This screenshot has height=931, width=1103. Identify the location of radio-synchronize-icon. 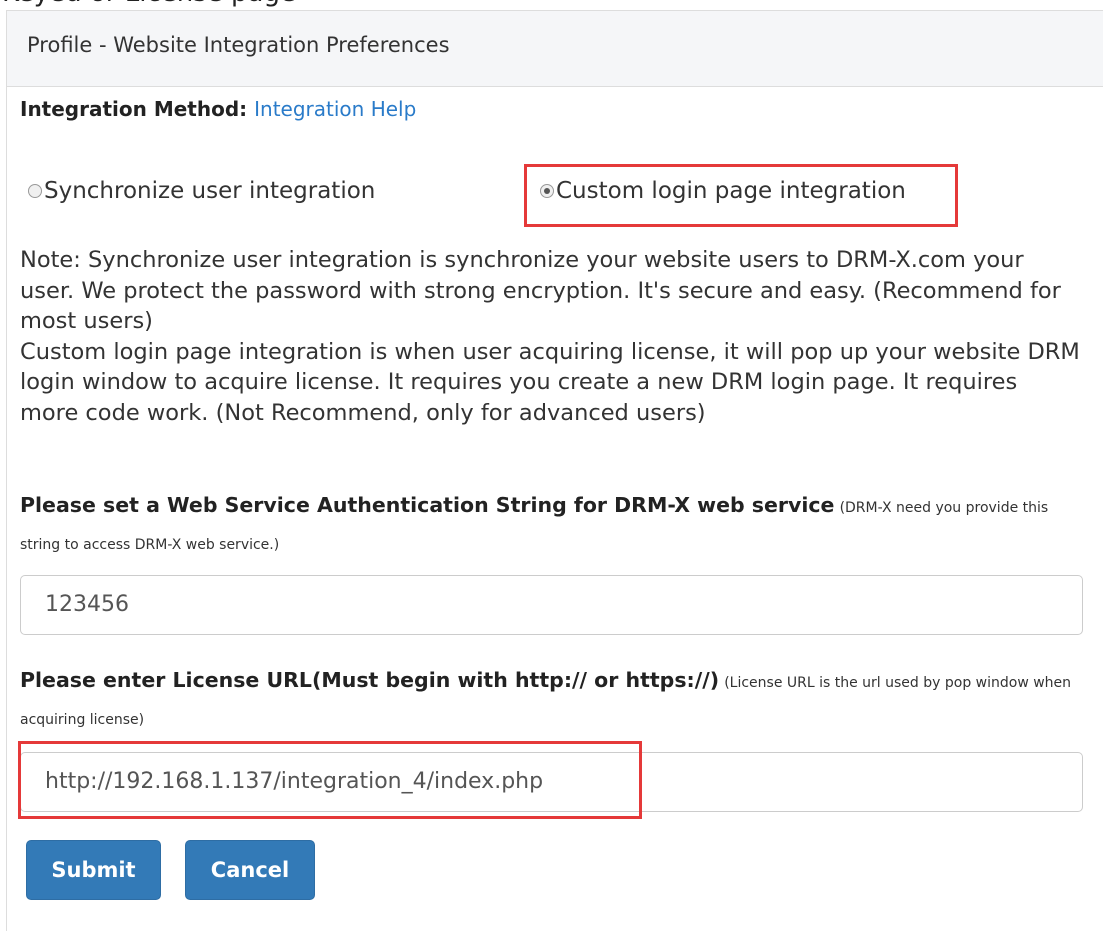
(35, 191).